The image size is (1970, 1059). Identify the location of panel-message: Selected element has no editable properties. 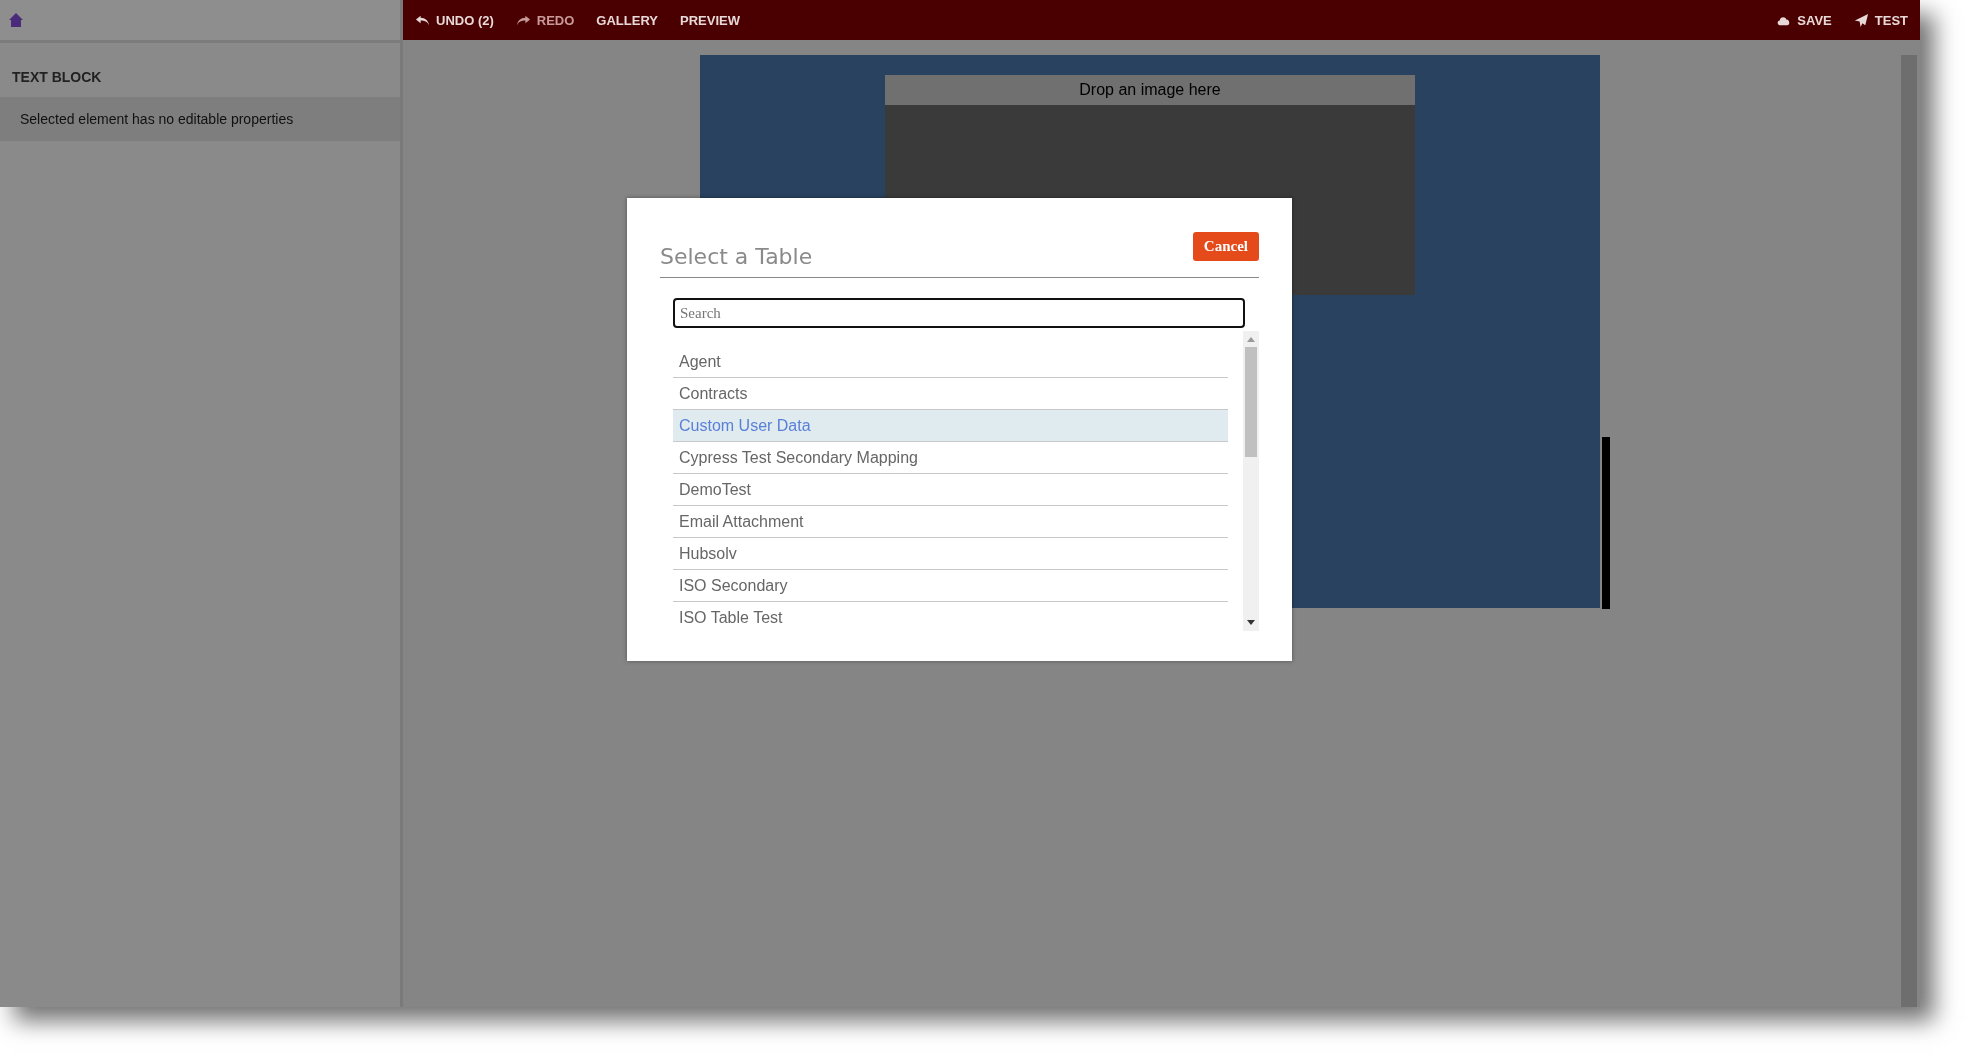
(200, 119).